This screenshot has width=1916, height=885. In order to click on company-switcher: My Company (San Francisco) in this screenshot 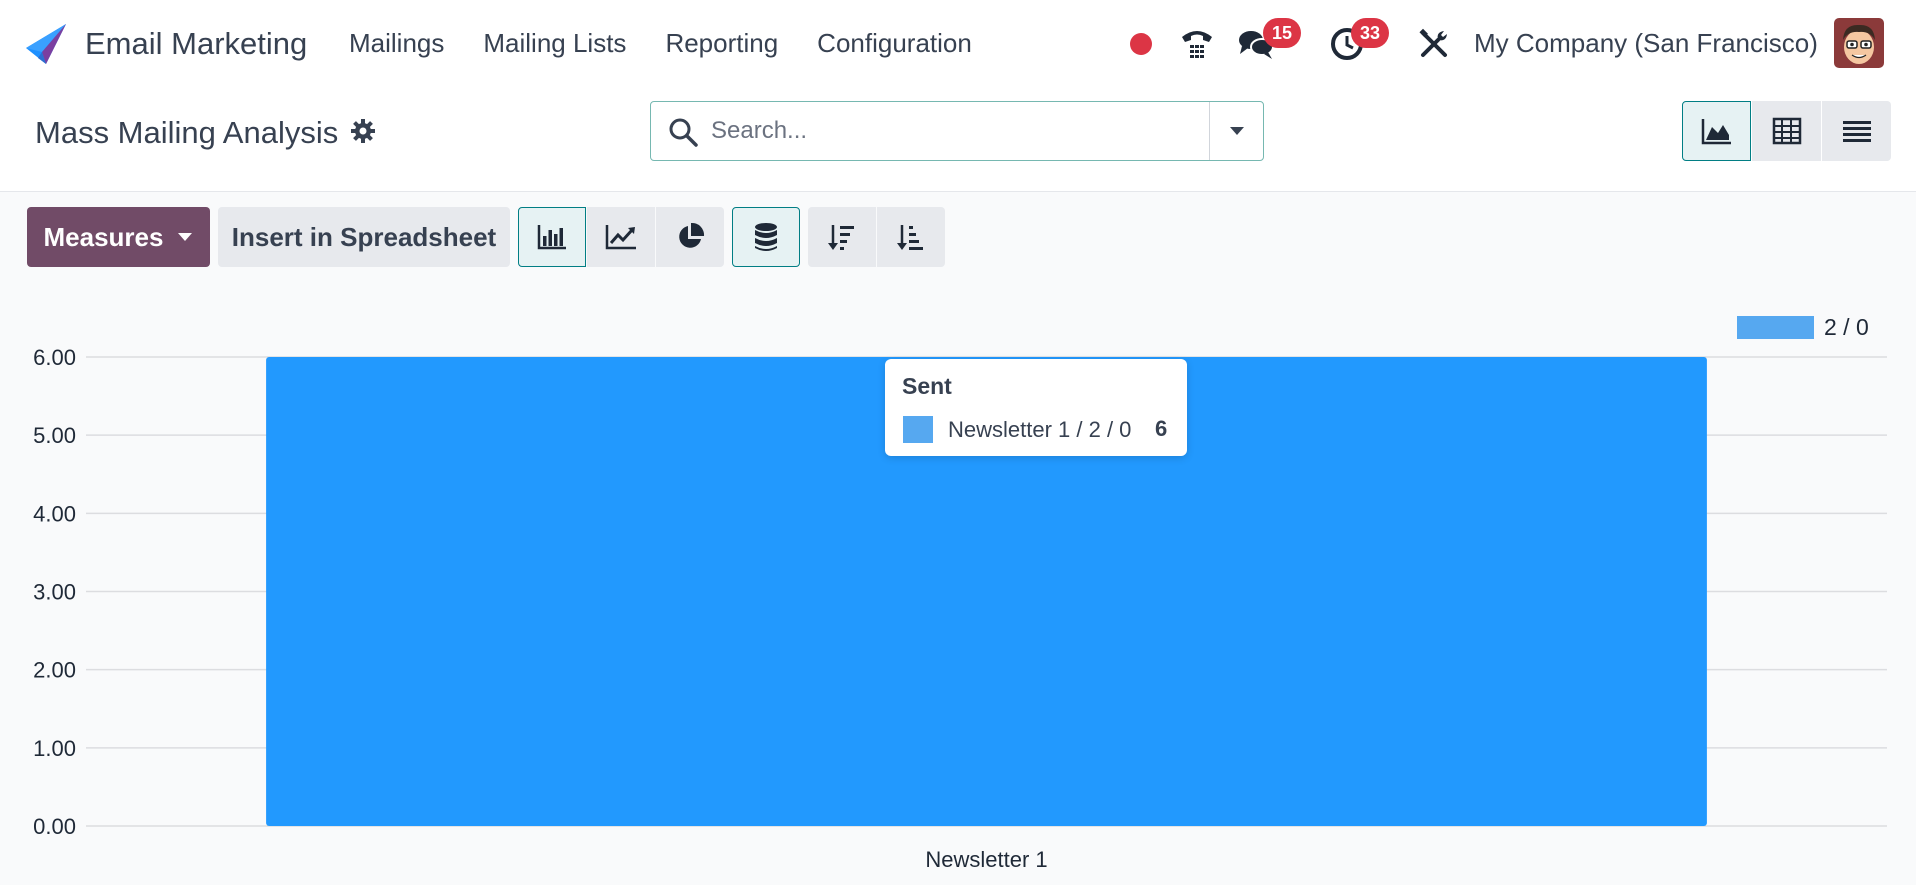, I will do `click(1646, 43)`.